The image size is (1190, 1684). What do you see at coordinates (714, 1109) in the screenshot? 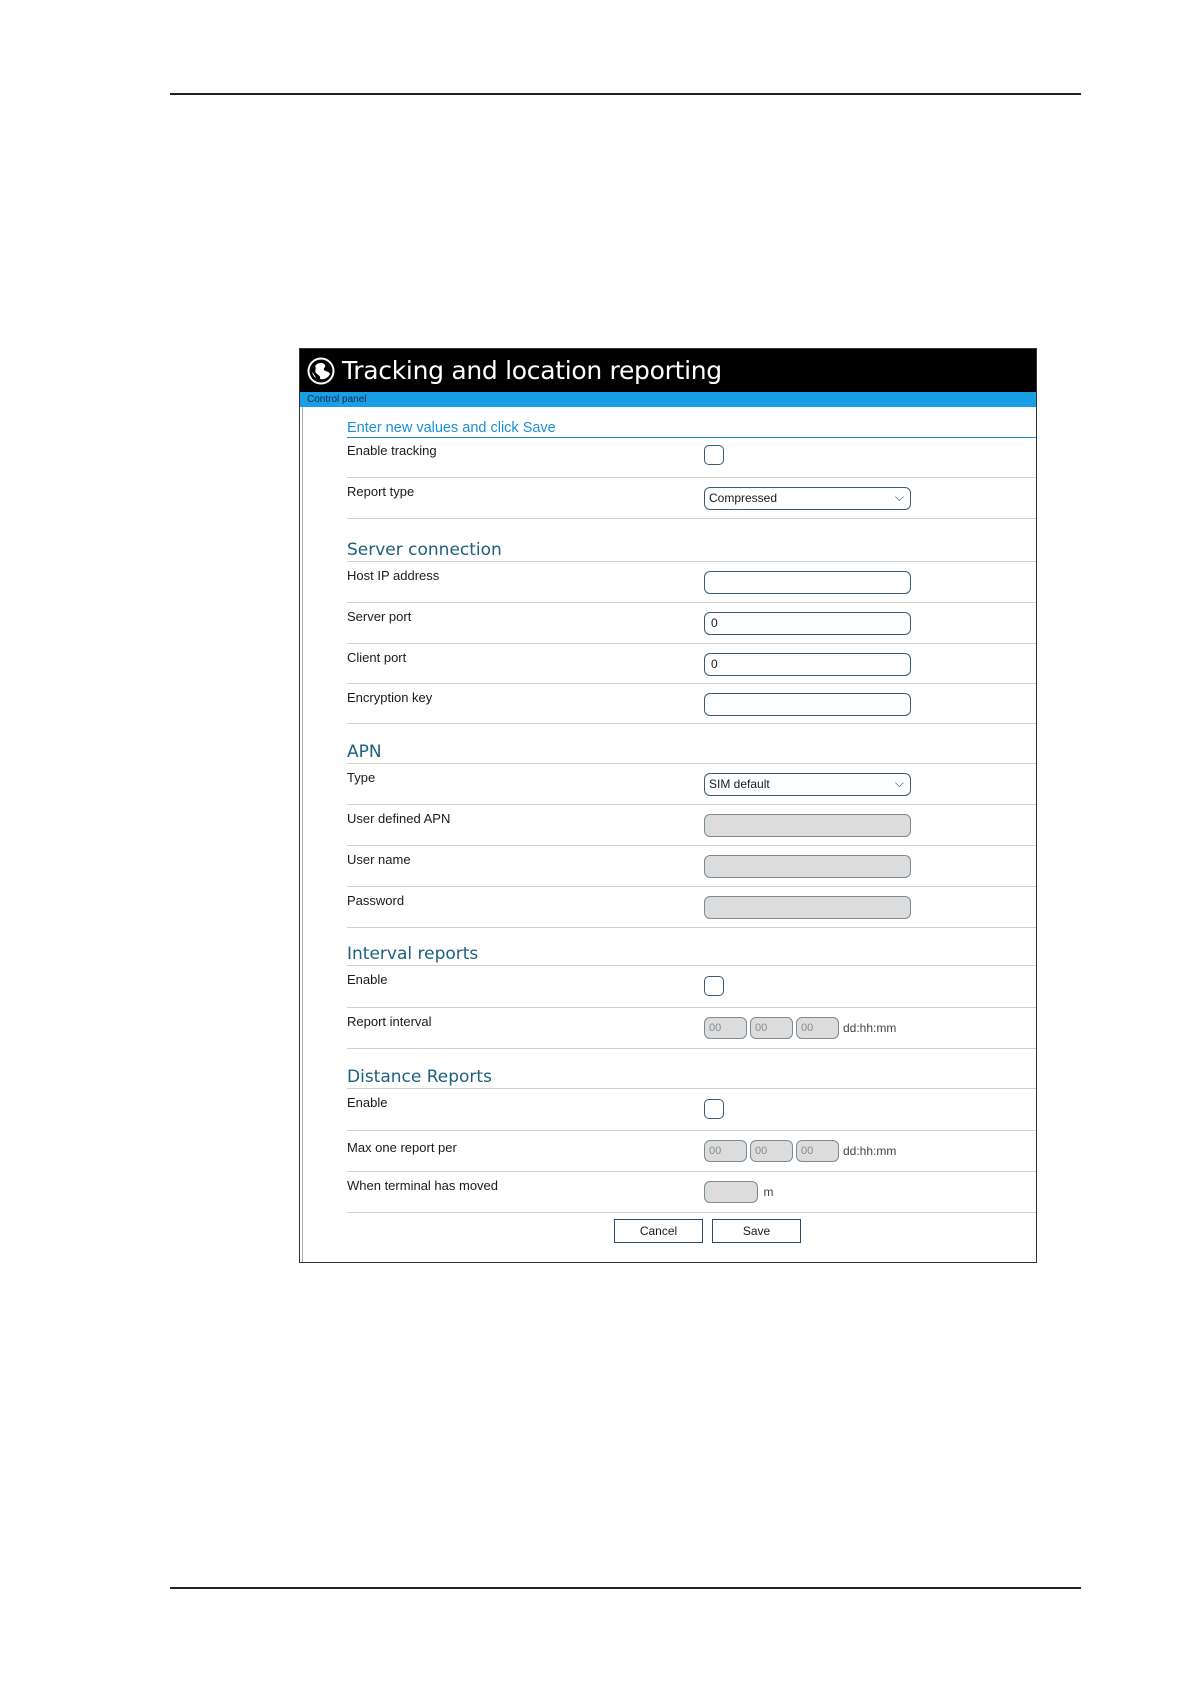
I see `distance-enable-checkbox` at bounding box center [714, 1109].